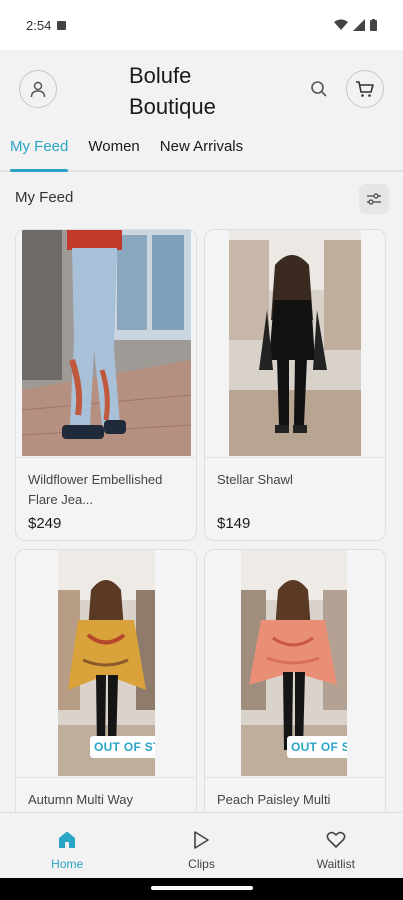  What do you see at coordinates (295, 494) in the screenshot?
I see `product-info: Stellar Shawl $149` at bounding box center [295, 494].